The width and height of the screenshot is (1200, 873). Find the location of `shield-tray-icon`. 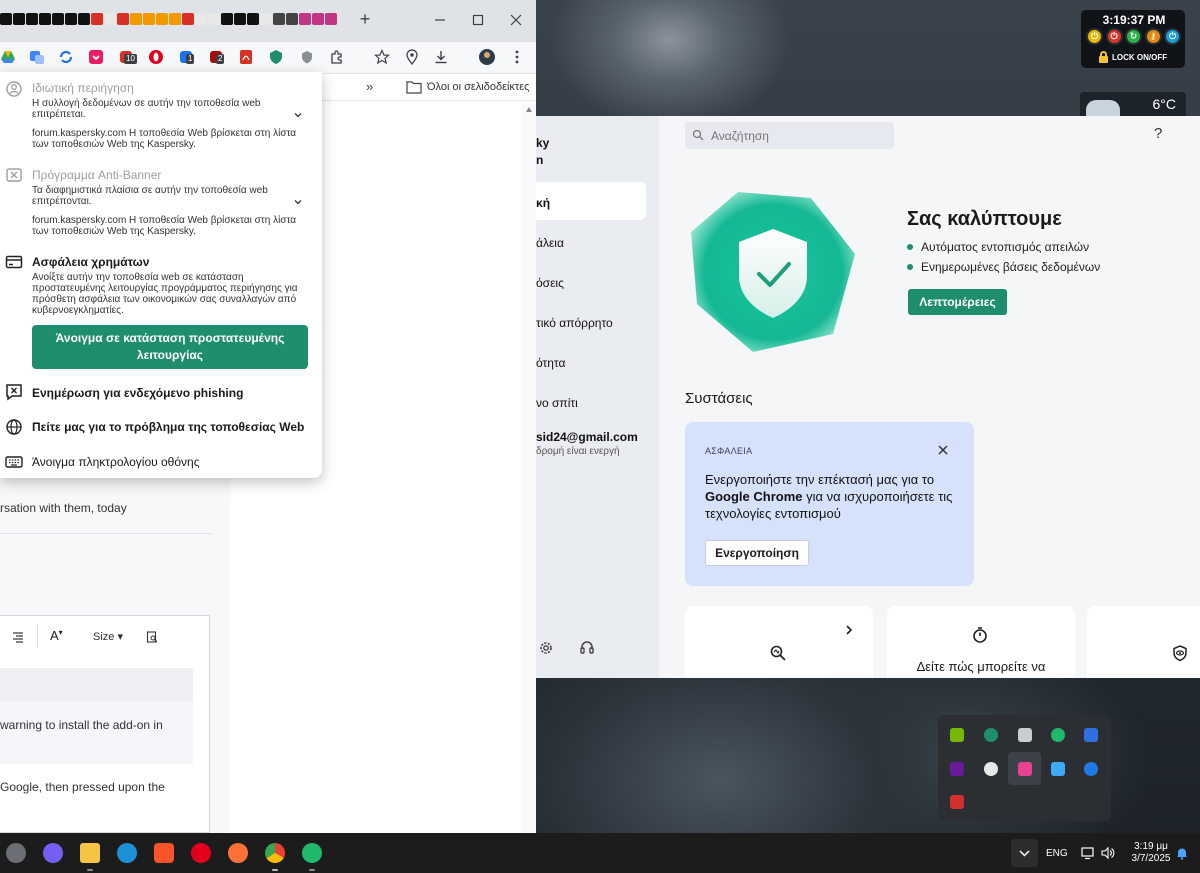

shield-tray-icon is located at coordinates (991, 769).